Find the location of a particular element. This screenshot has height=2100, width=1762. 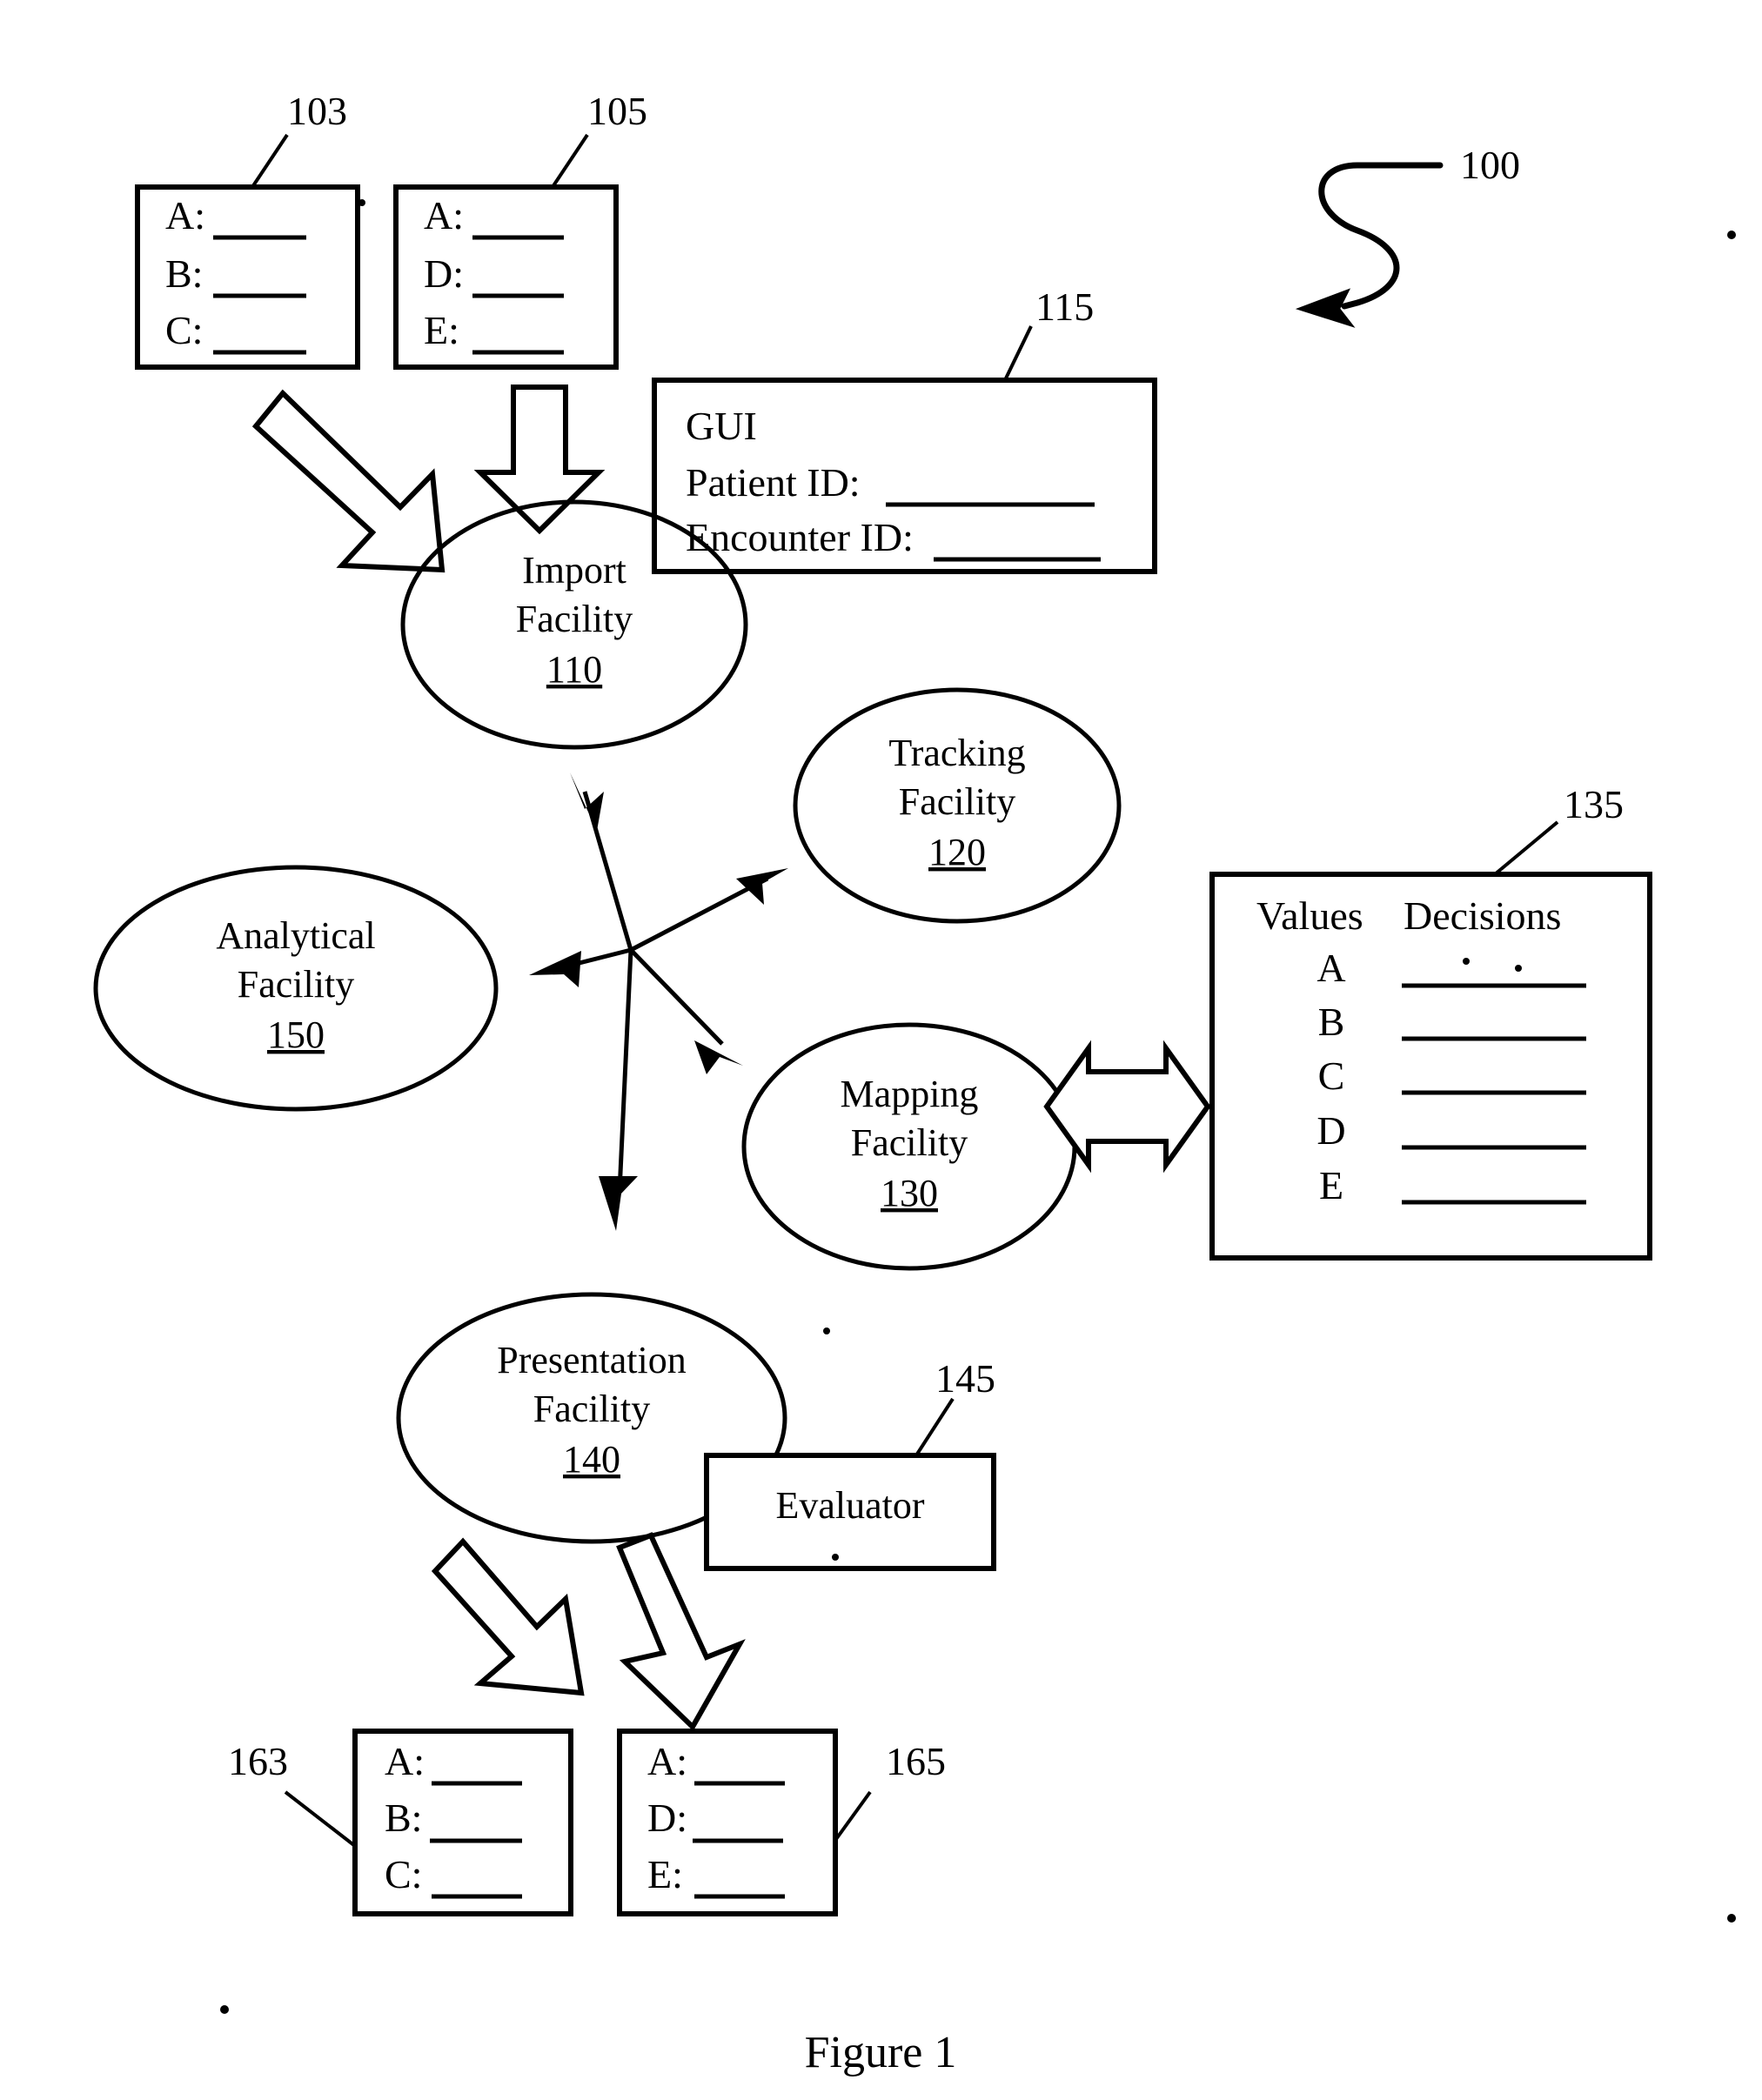

decision-table-header-decisions: Decisions is located at coordinates (1483, 915).